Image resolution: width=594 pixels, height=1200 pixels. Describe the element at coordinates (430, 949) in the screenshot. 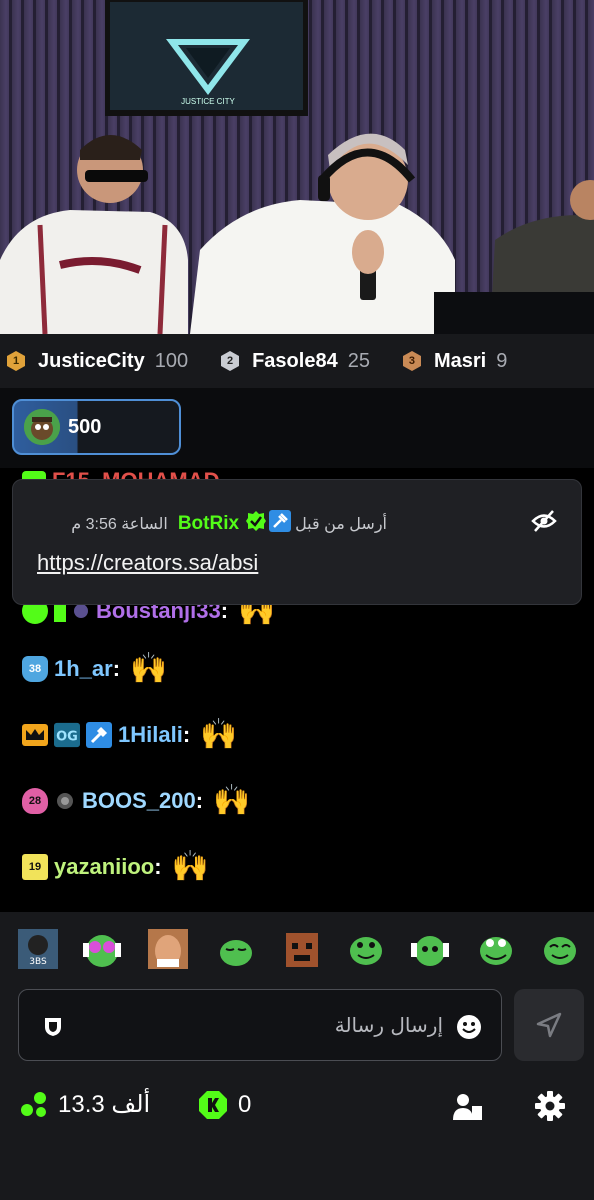

I see `emote-frog-headphones-2-icon` at that location.